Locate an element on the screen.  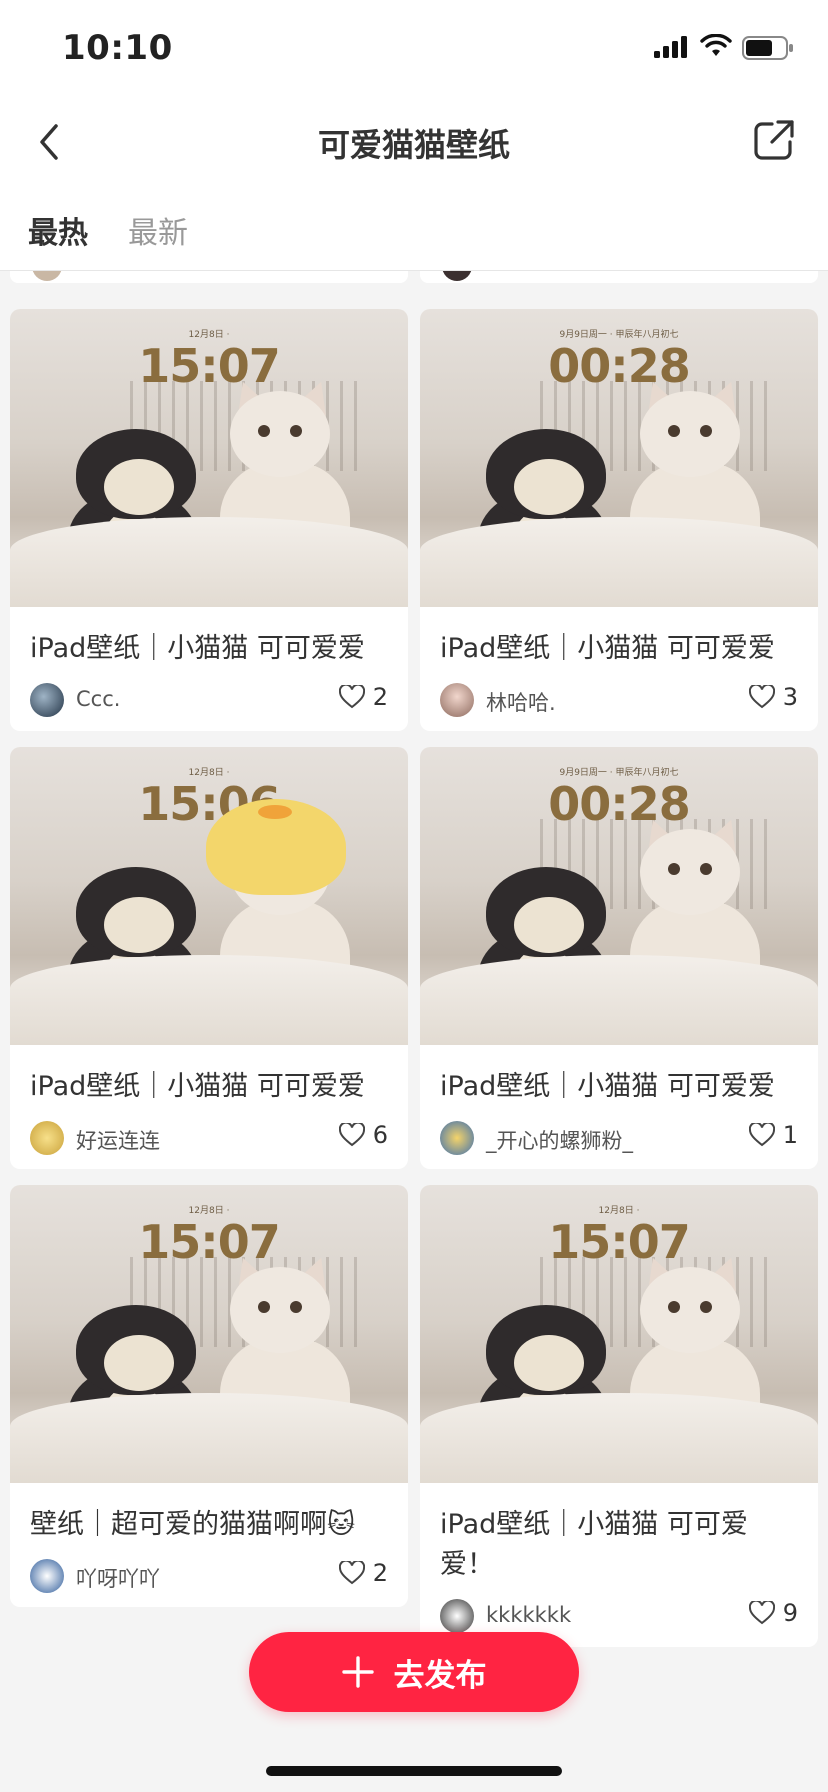
tab-newest: 最新 is located at coordinates (158, 230).